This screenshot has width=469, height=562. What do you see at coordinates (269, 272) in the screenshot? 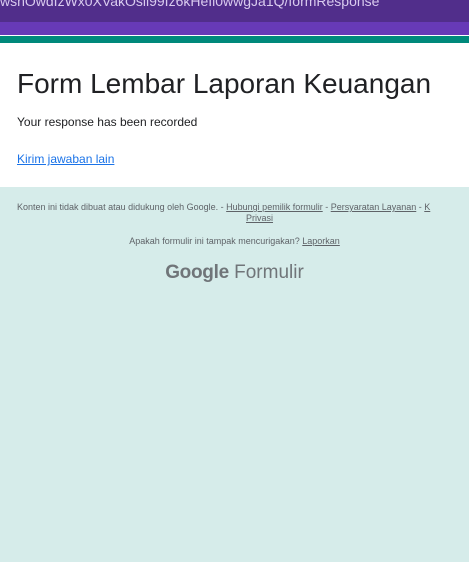
I see `product-wordmark: Formulir` at bounding box center [269, 272].